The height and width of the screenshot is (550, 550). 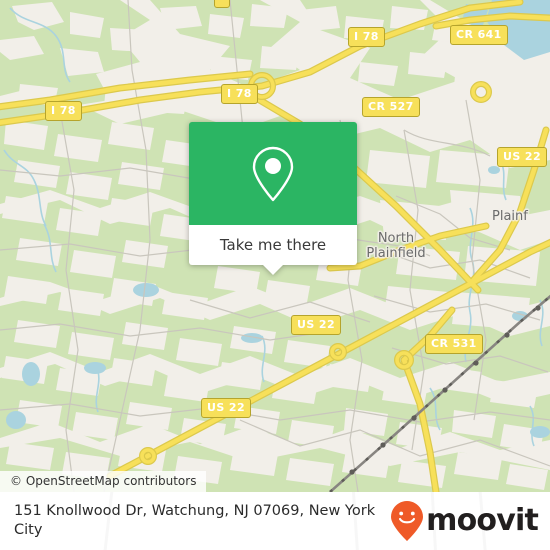 I want to click on shield-cr531: CR 531, so click(x=454, y=344).